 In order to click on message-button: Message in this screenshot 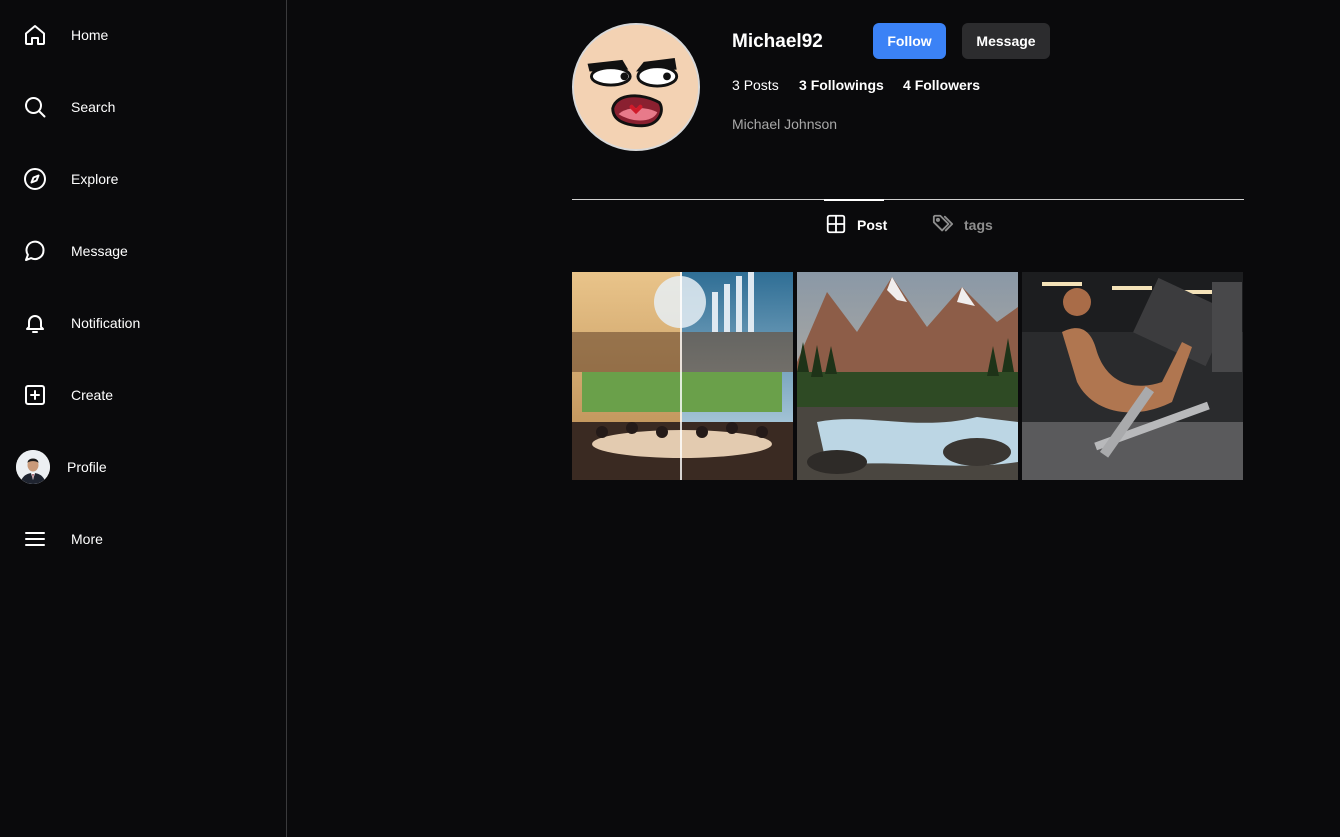, I will do `click(1006, 41)`.